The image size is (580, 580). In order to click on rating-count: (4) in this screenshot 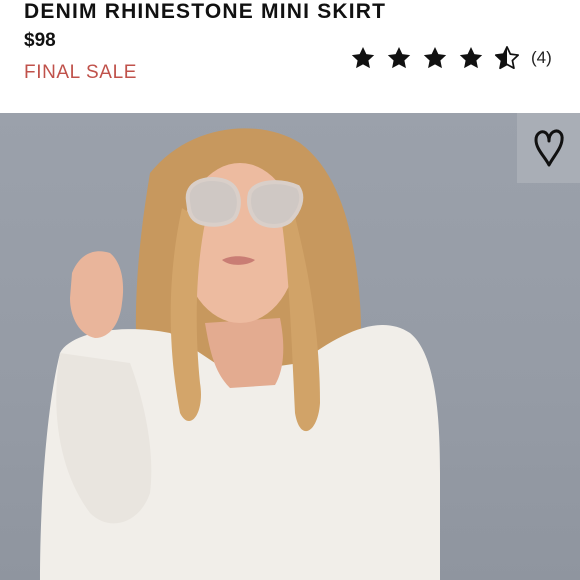, I will do `click(541, 57)`.